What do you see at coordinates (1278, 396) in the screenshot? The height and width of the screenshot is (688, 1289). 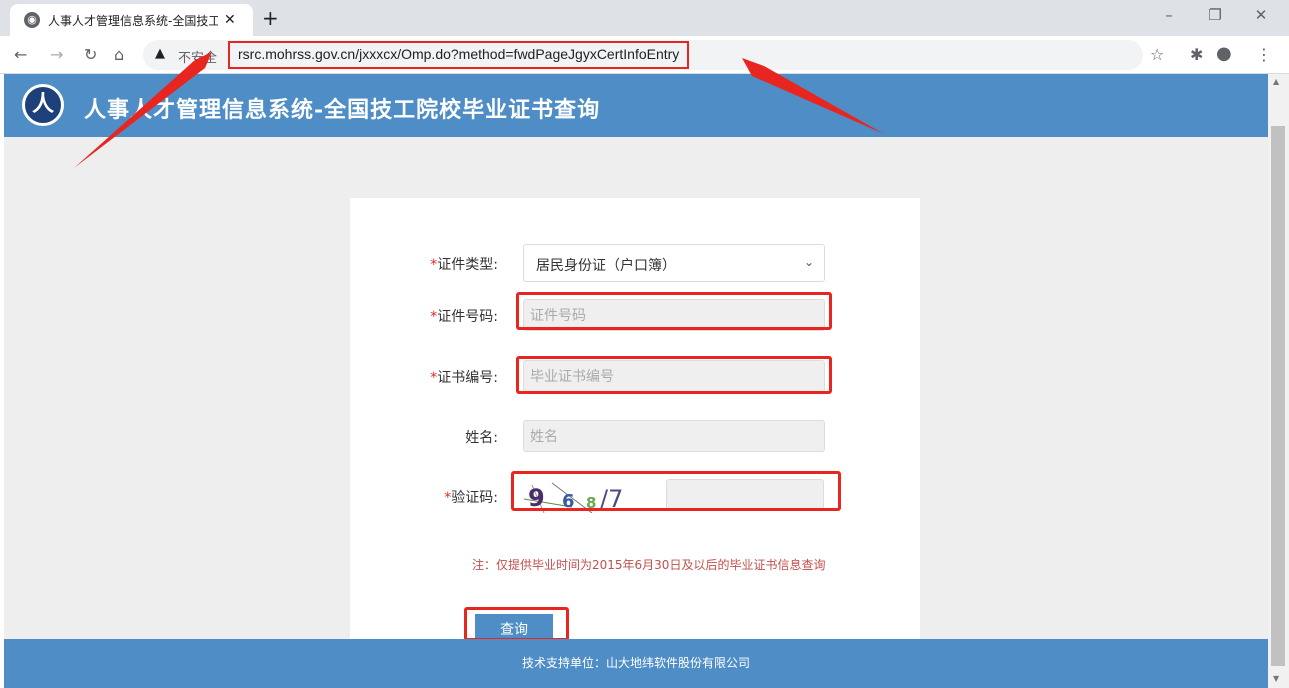 I see `scroll-thumb` at bounding box center [1278, 396].